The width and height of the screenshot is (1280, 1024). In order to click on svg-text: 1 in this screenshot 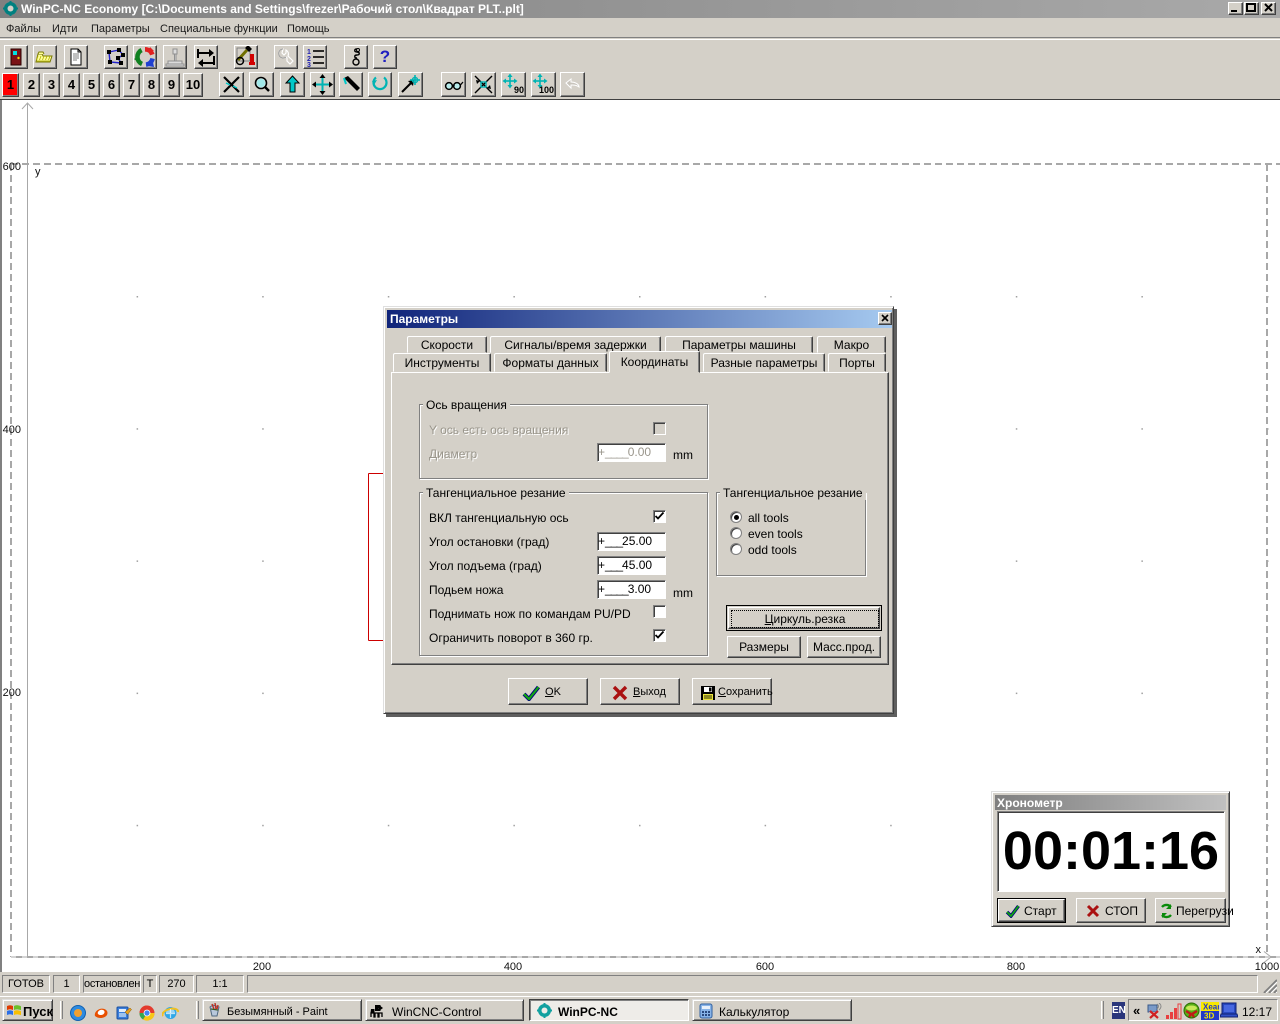, I will do `click(309, 52)`.